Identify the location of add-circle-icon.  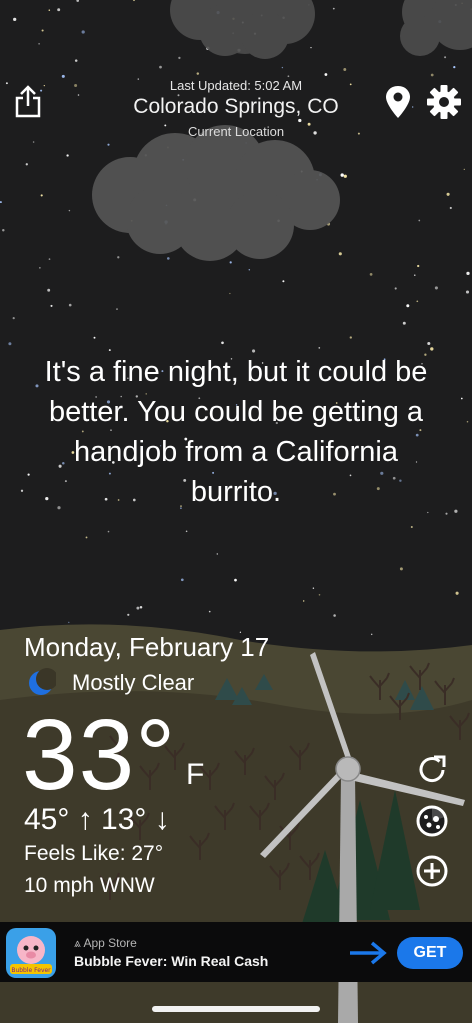
(432, 871).